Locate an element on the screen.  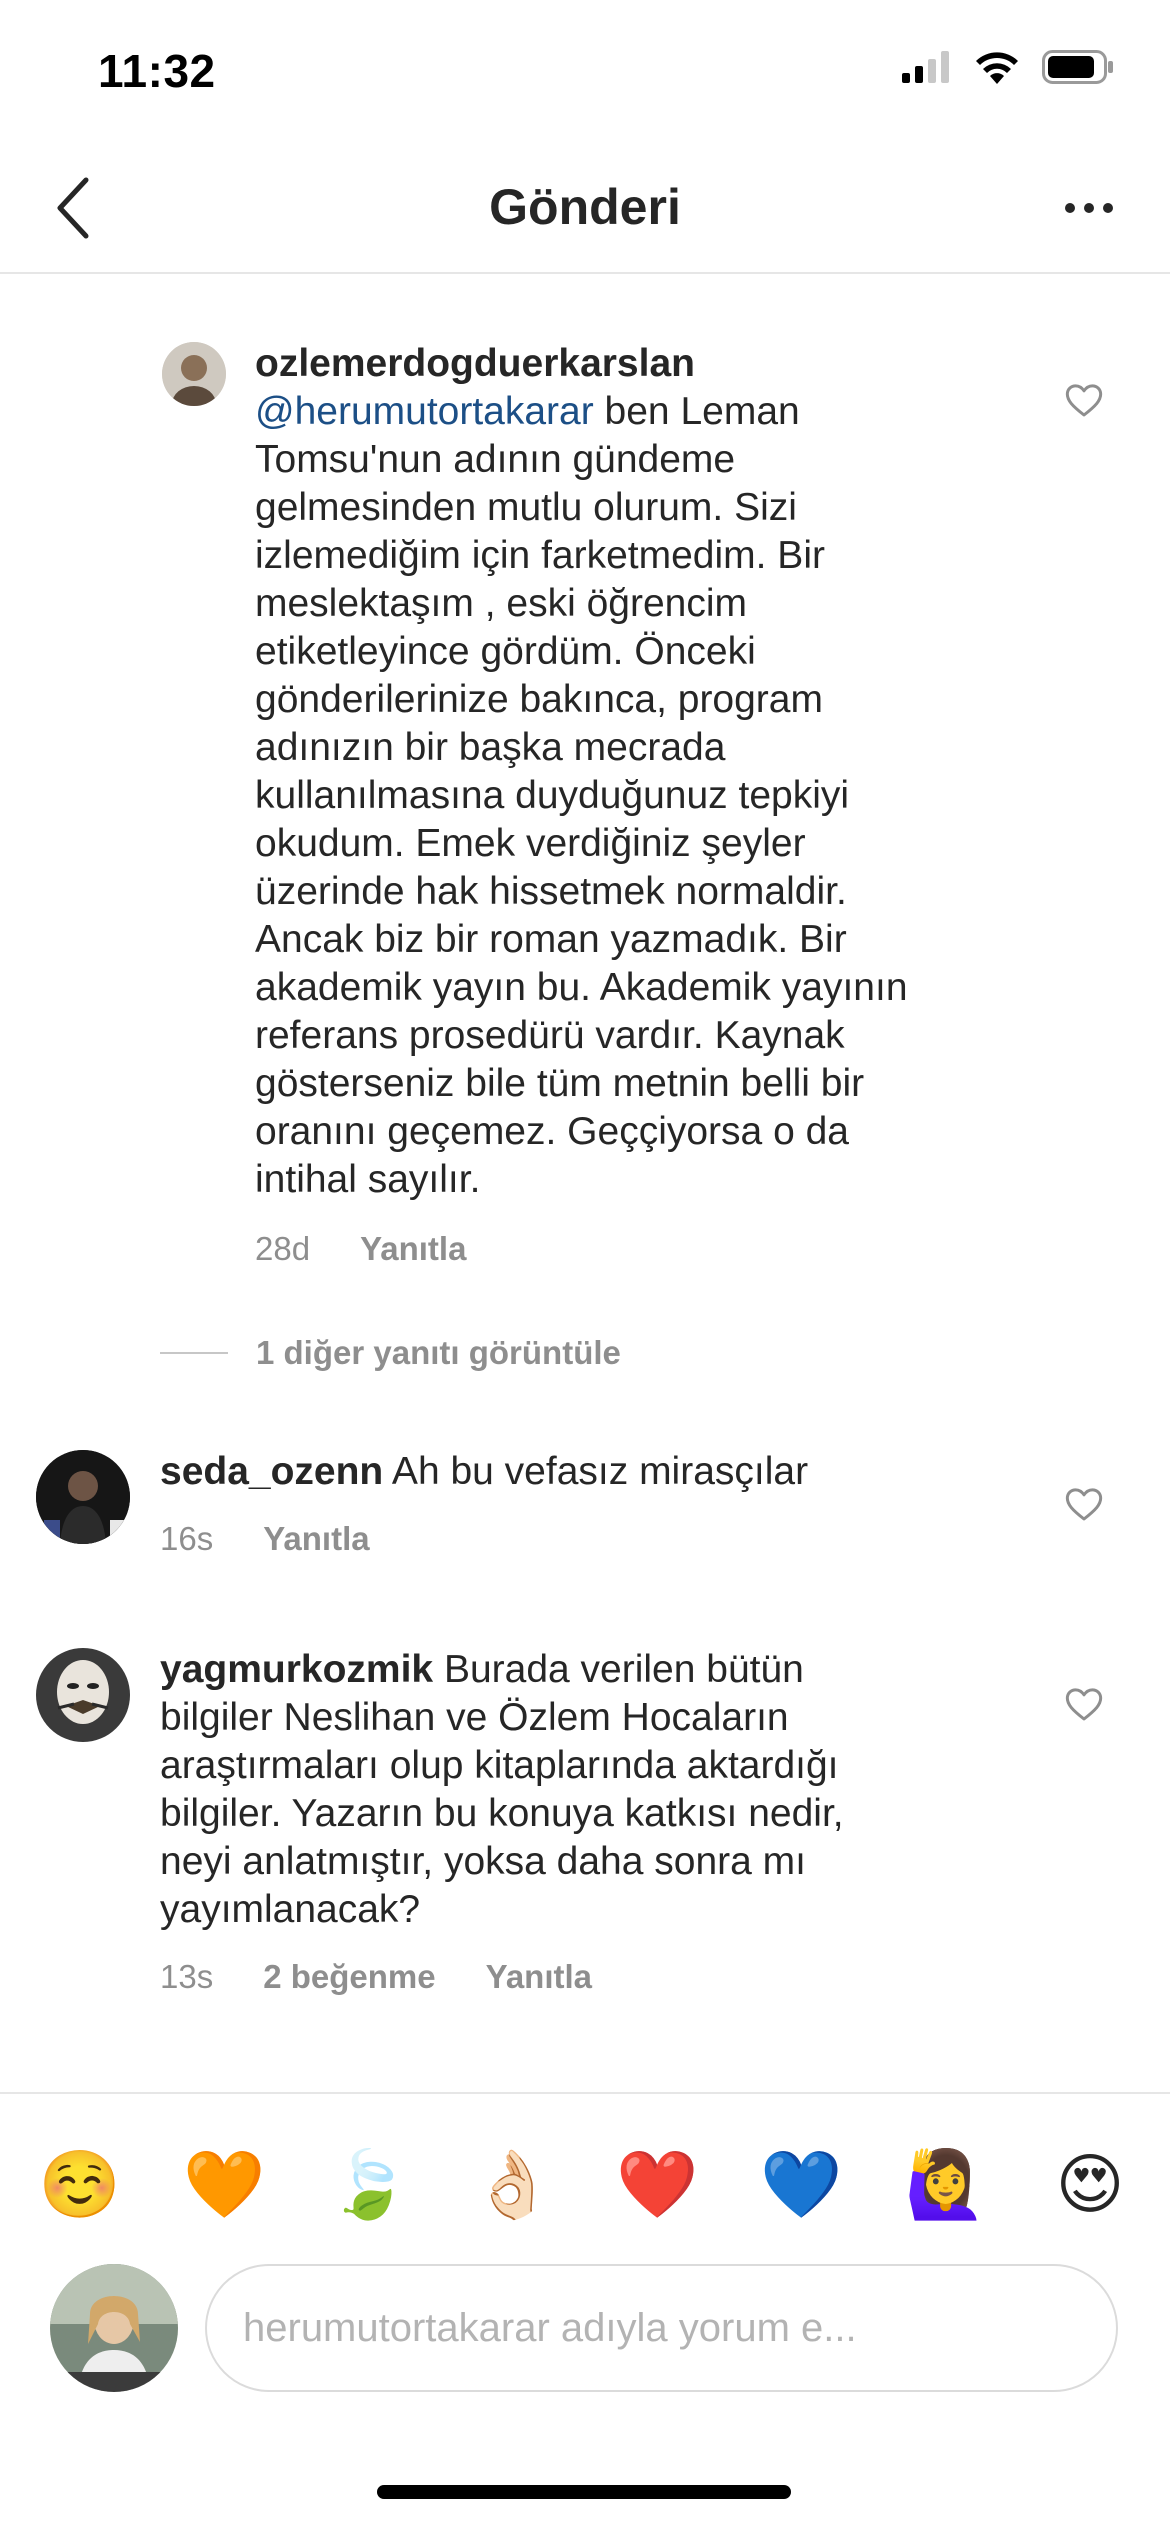
emoji-button: 💙 is located at coordinates (801, 2184).